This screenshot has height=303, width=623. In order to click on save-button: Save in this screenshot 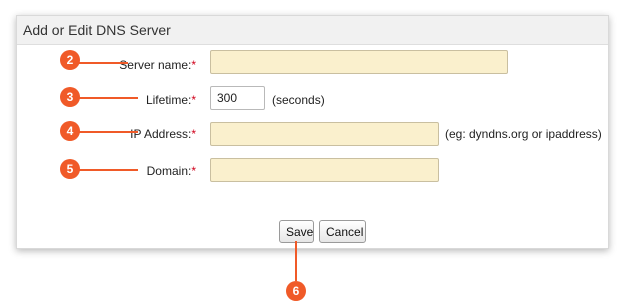, I will do `click(296, 231)`.